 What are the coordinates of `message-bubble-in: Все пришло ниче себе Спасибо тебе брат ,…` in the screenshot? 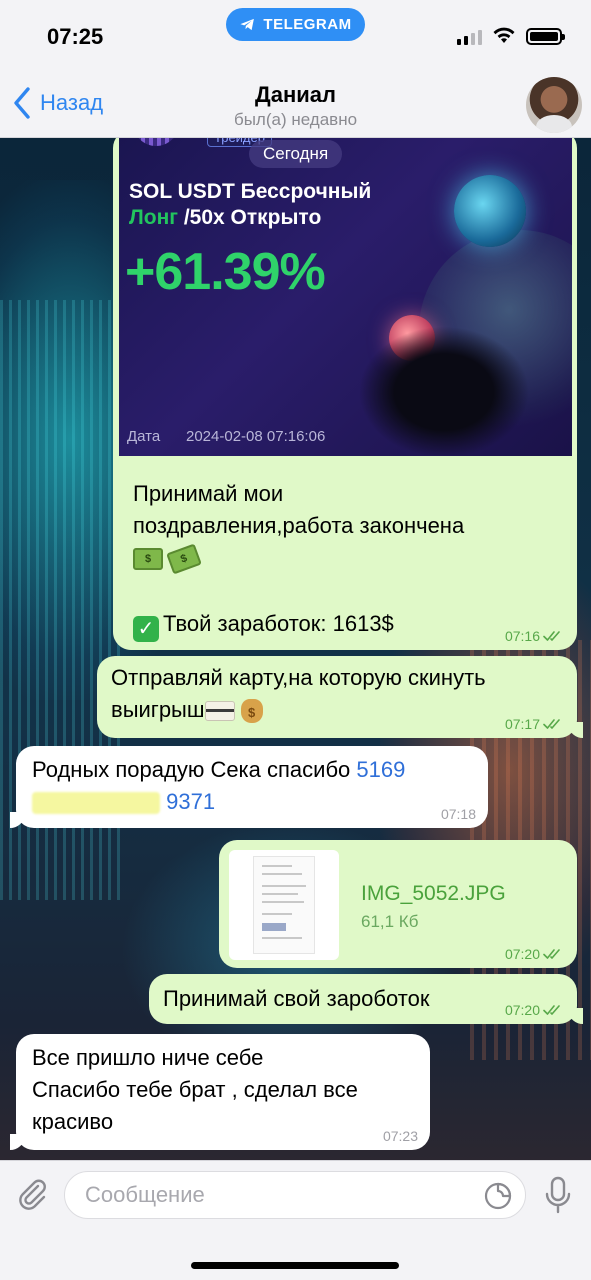 It's located at (220, 1092).